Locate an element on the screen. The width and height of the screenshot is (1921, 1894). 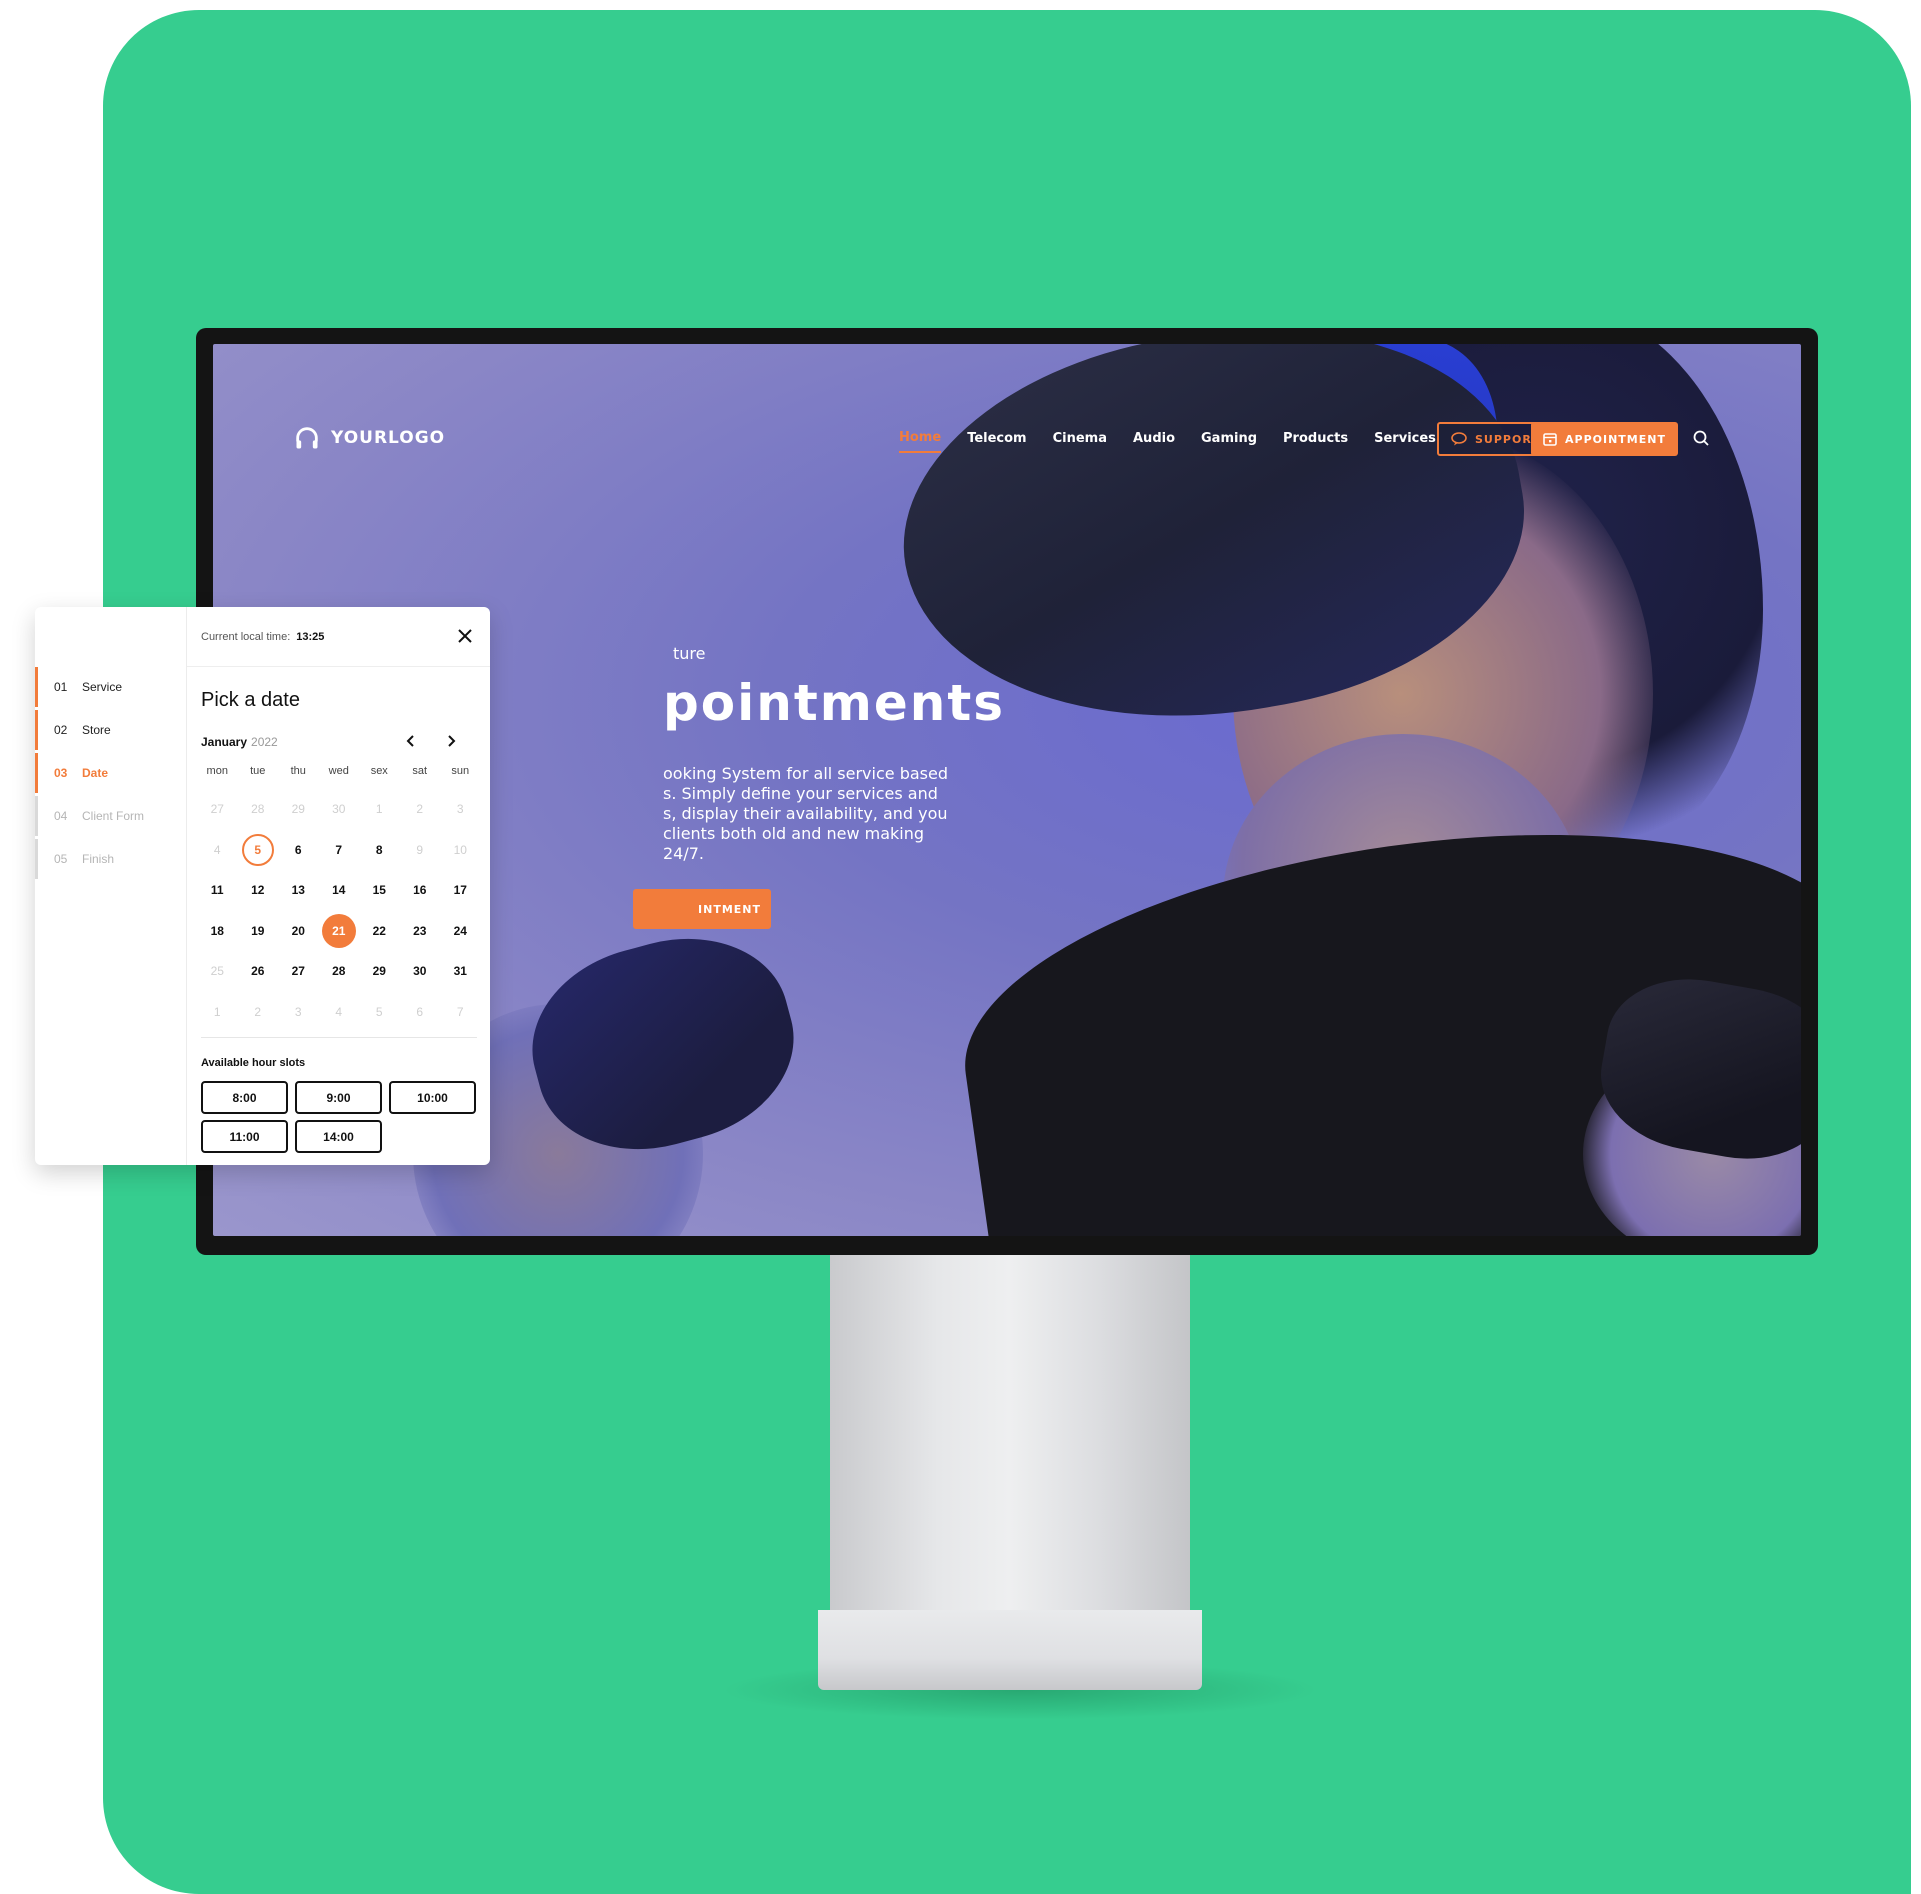
local-time-label: Current local time: is located at coordinates (246, 636).